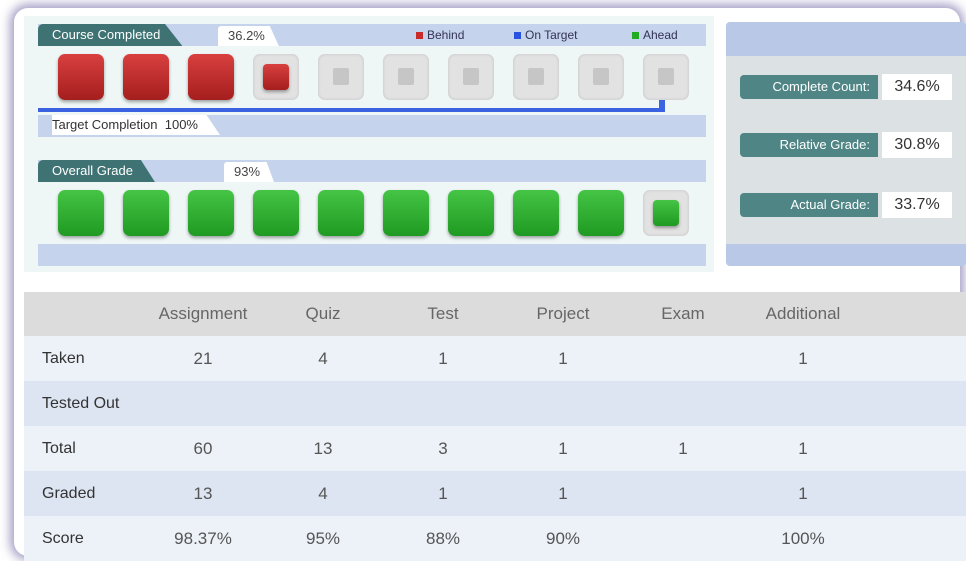 The height and width of the screenshot is (561, 966). What do you see at coordinates (83, 314) in the screenshot?
I see `table-header-blank` at bounding box center [83, 314].